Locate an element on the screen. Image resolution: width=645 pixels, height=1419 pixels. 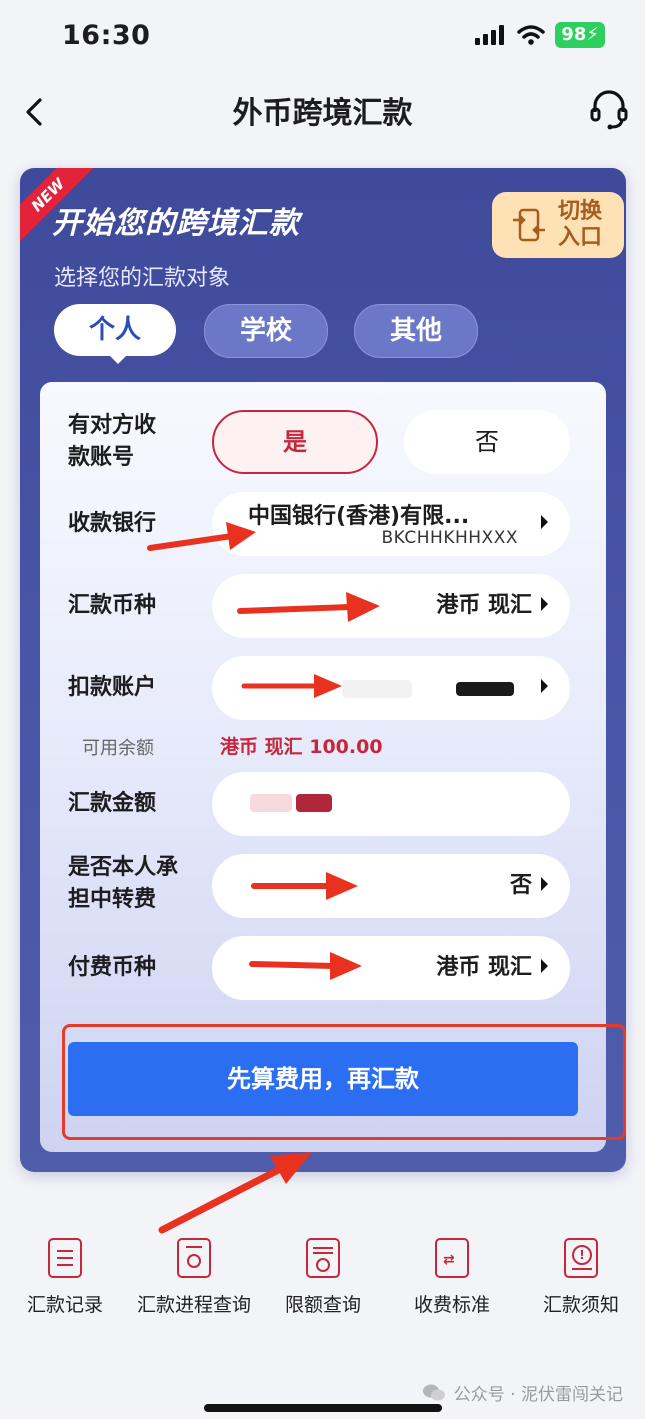
limit-icon is located at coordinates (323, 1258).